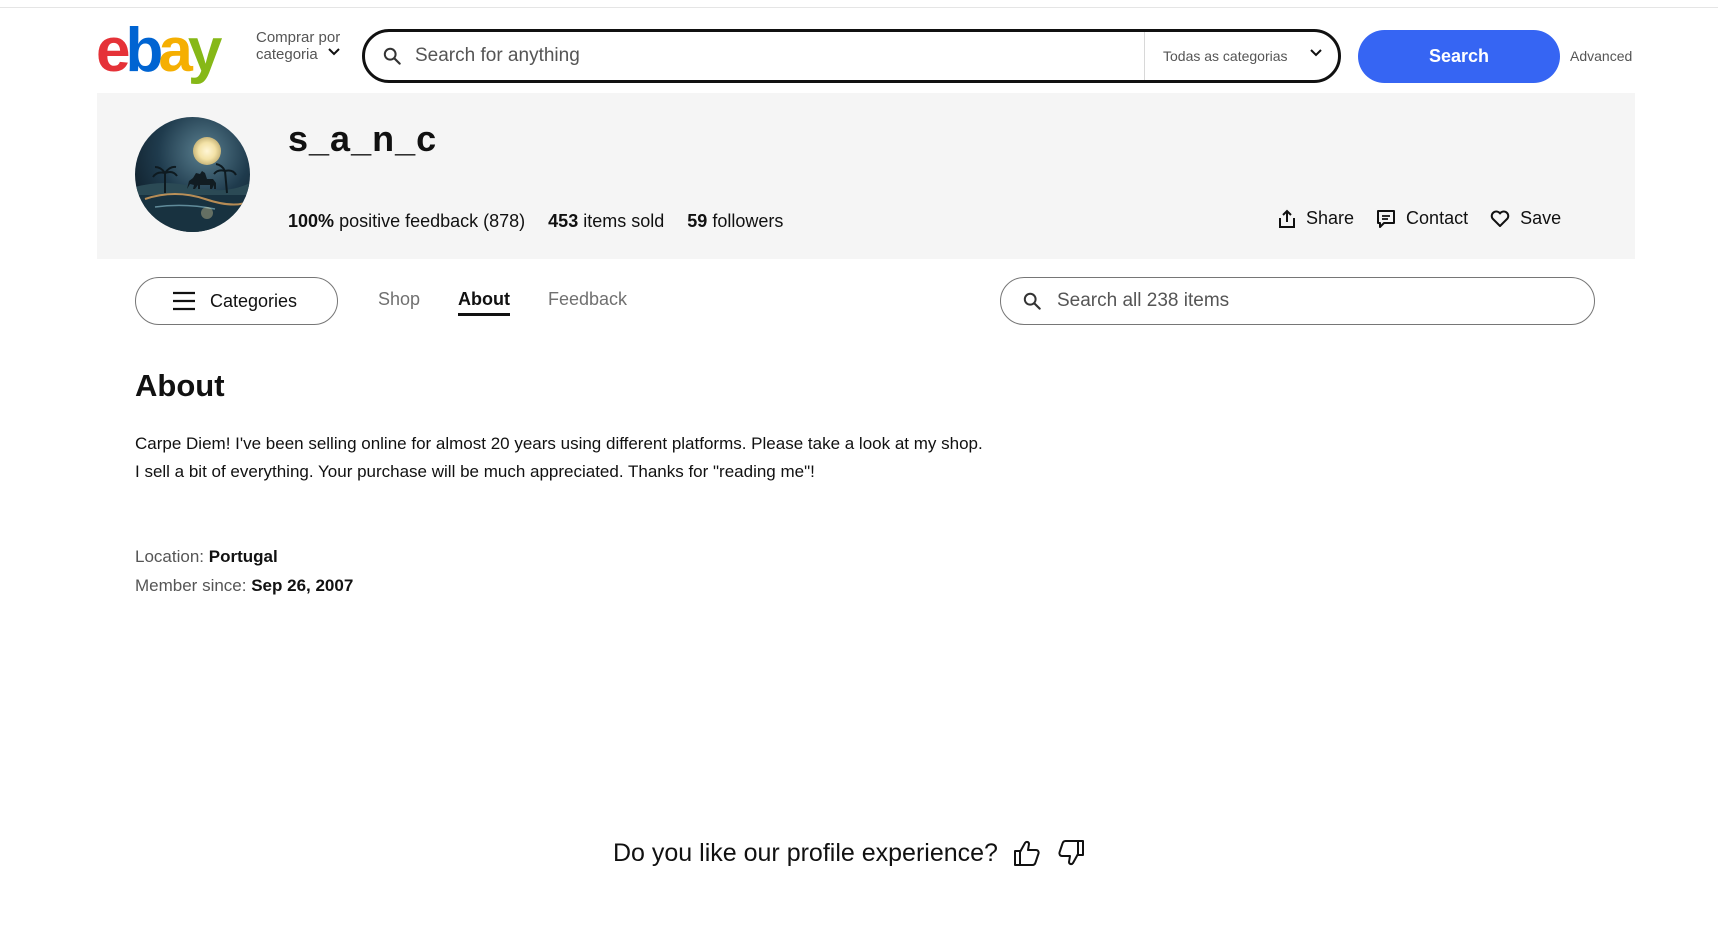 The width and height of the screenshot is (1718, 935). What do you see at coordinates (1601, 56) in the screenshot?
I see `advanced-search-link: Advanced` at bounding box center [1601, 56].